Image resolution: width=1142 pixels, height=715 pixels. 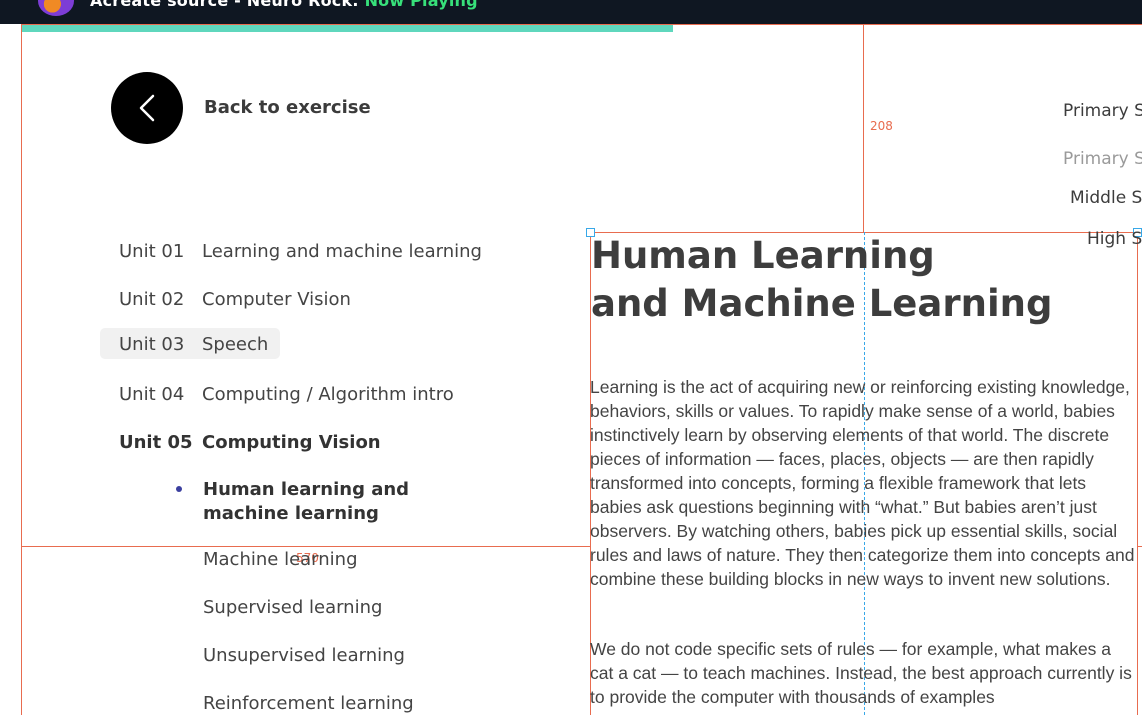 I want to click on current-topic-bullet-icon, so click(x=179, y=489).